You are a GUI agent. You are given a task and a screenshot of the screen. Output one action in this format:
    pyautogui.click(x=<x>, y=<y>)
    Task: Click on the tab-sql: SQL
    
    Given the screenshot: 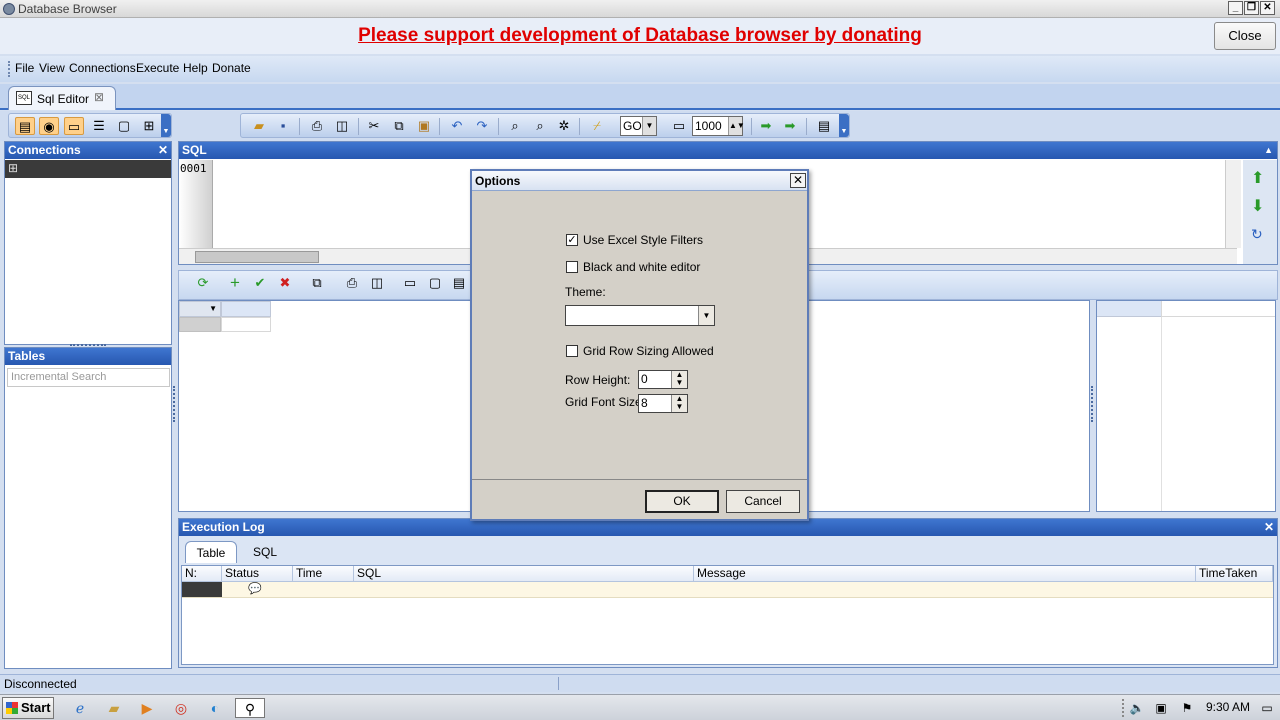 What is the action you would take?
    pyautogui.click(x=265, y=552)
    